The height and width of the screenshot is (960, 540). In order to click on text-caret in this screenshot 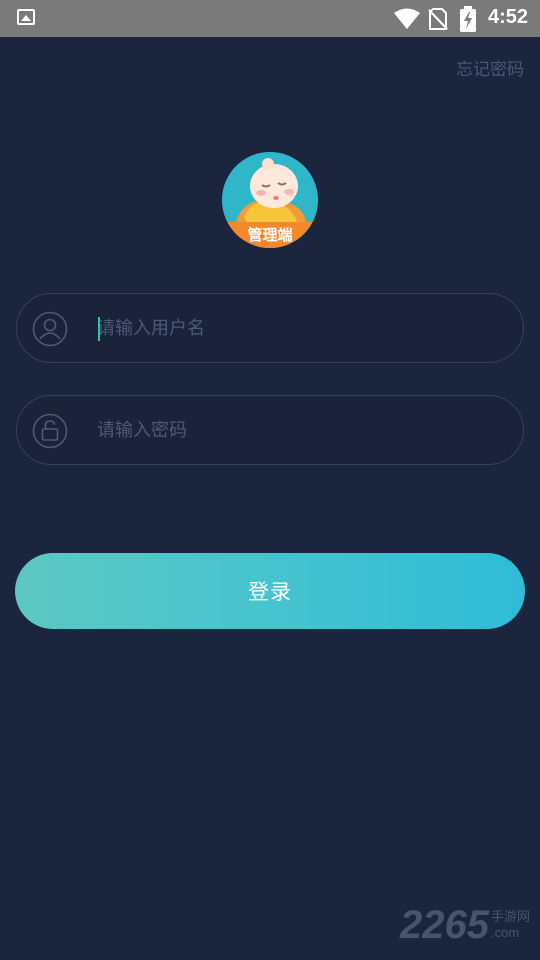, I will do `click(99, 329)`.